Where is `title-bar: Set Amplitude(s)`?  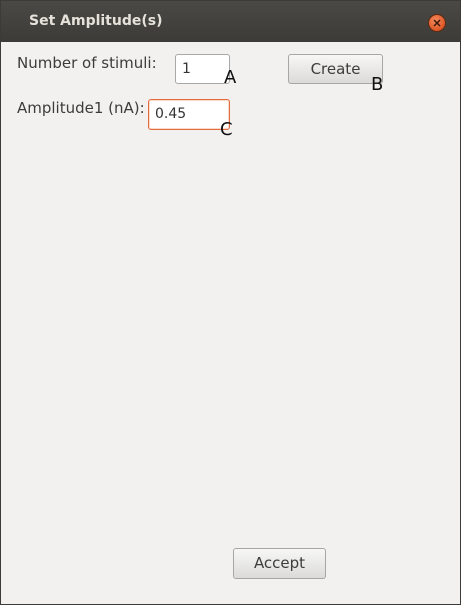
title-bar: Set Amplitude(s) is located at coordinates (230, 21).